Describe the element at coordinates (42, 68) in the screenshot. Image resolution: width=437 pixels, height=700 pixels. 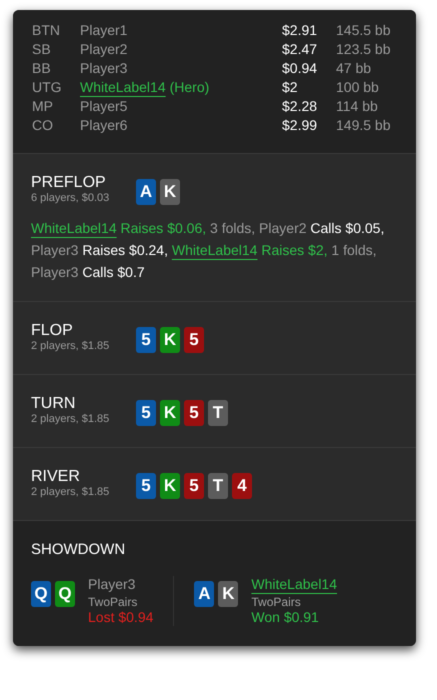
I see `seat-position: BB` at that location.